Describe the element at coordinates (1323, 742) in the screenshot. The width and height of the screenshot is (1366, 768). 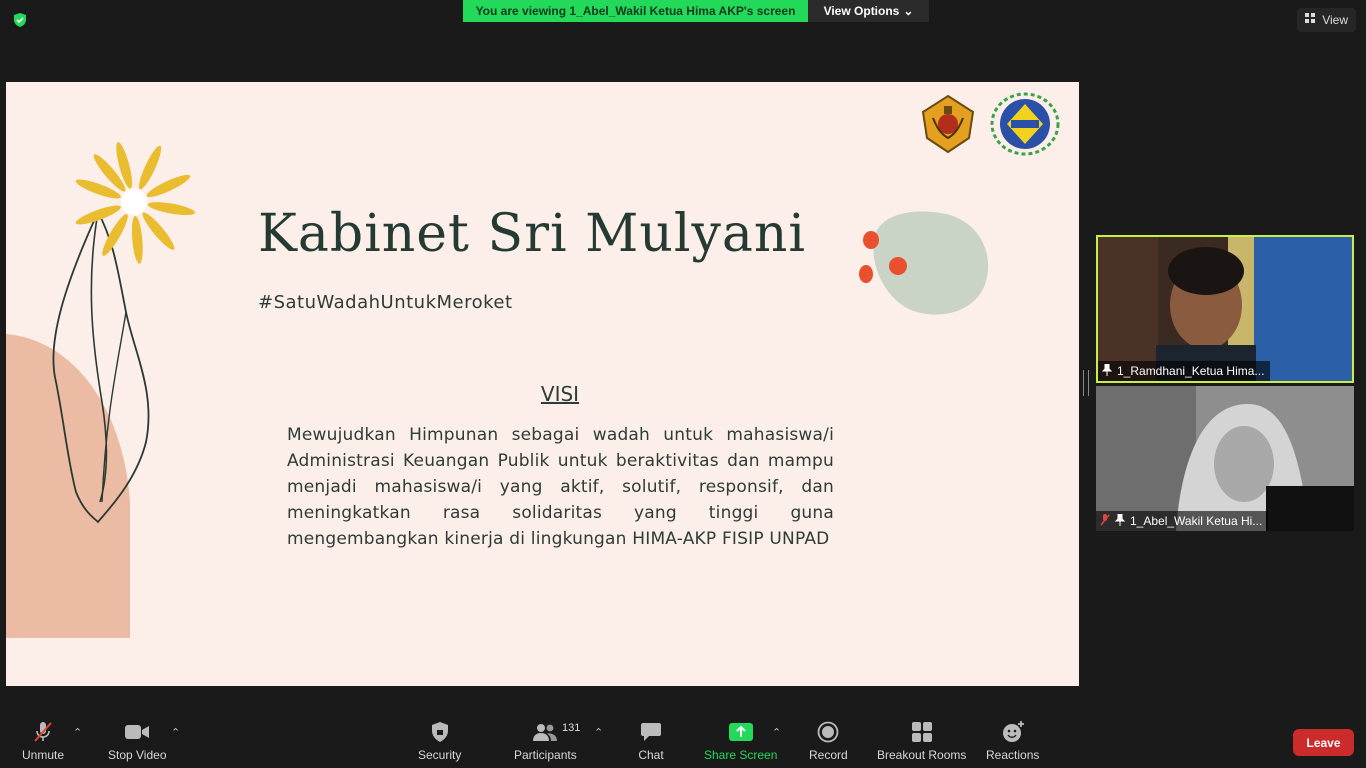
I see `leave-button: Leave` at that location.